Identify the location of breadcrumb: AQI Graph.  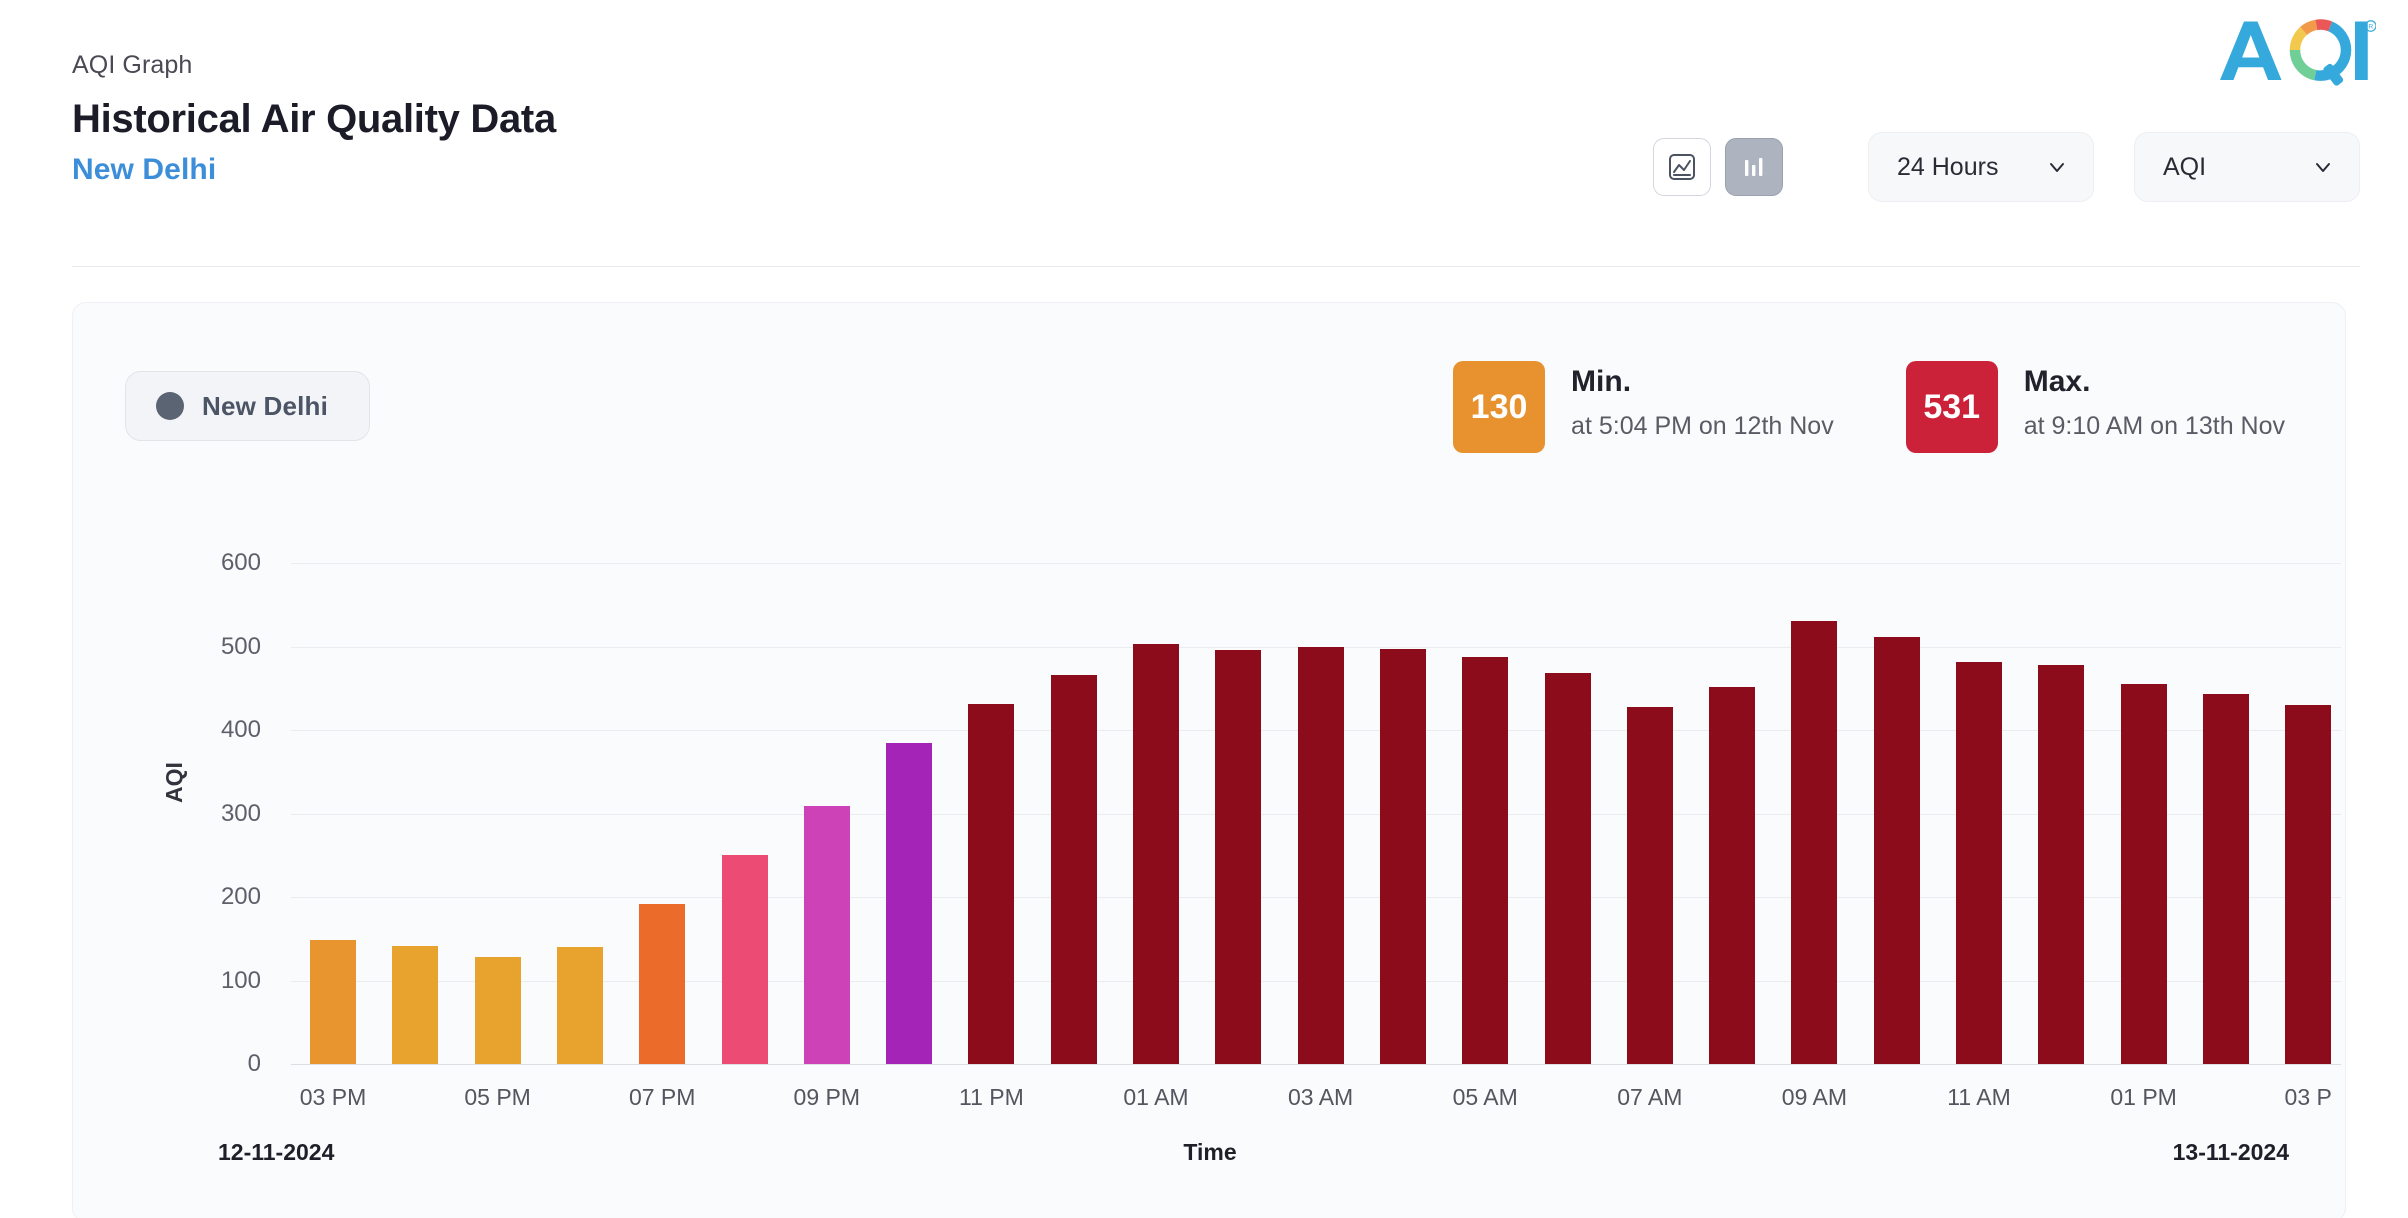
(132, 65).